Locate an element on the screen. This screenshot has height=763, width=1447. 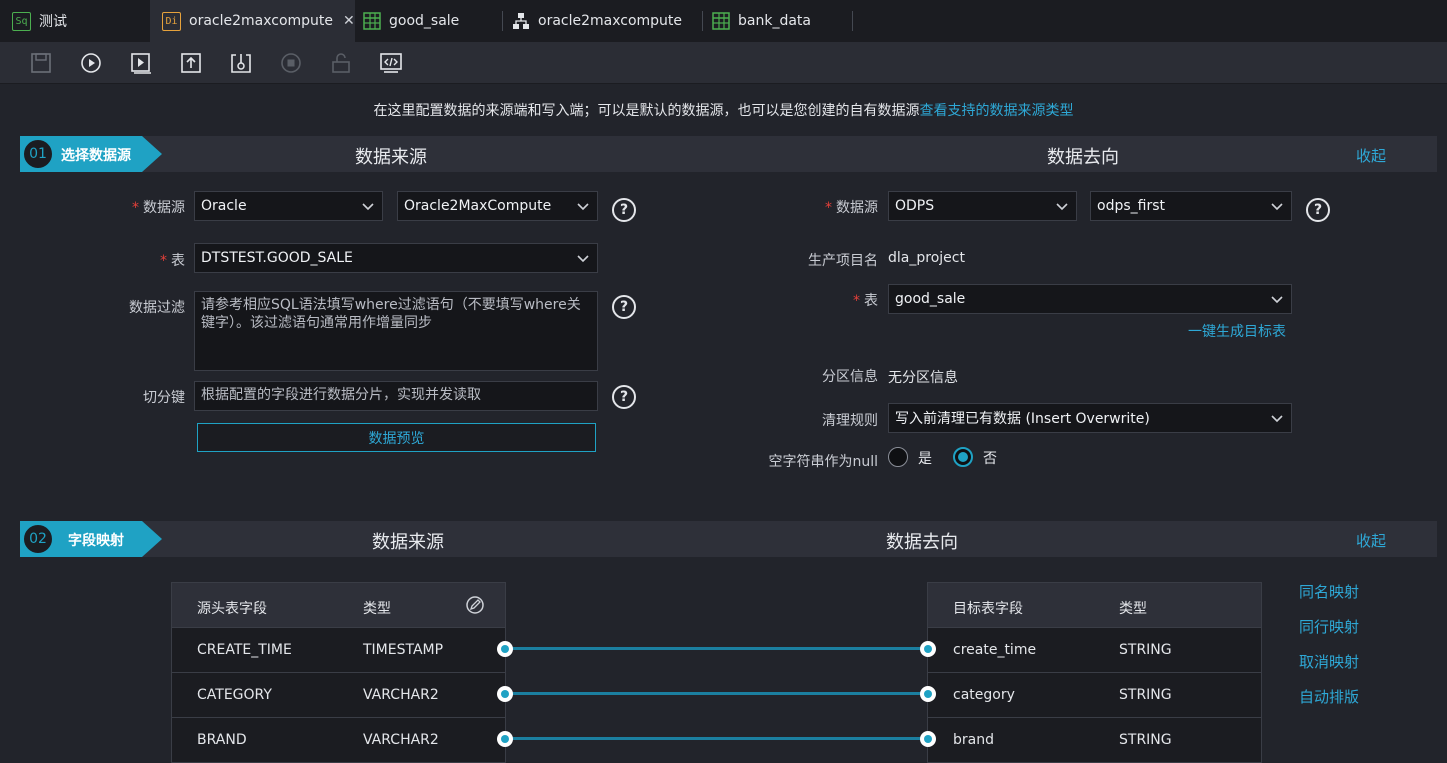
step1-target-title: 数据去向 is located at coordinates (1083, 157).